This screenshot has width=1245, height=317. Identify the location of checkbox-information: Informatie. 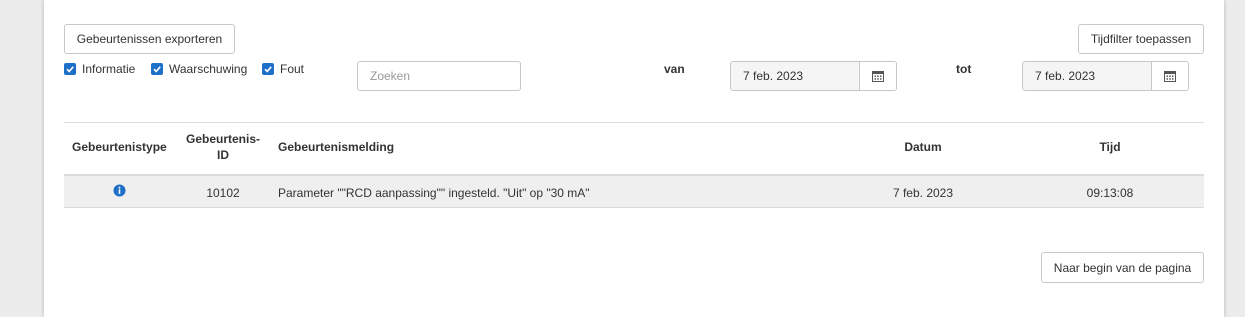
(99, 69).